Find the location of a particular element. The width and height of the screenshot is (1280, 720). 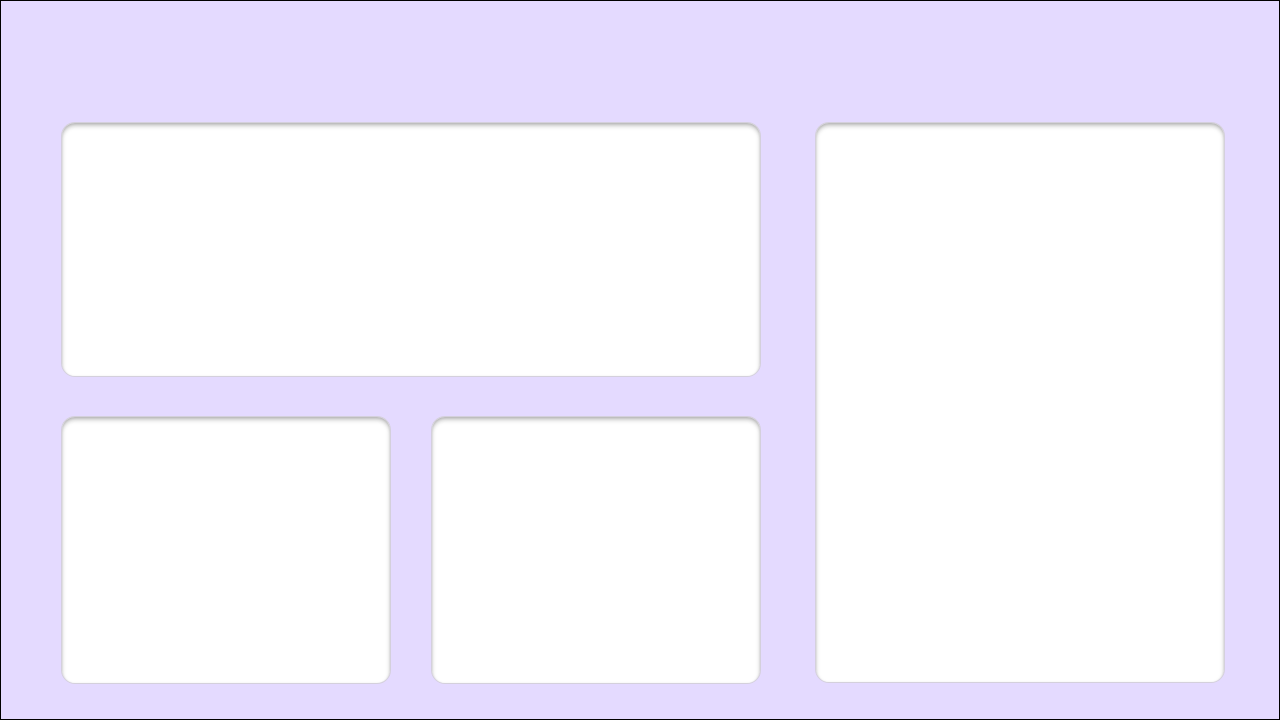

panel-bottom-left is located at coordinates (226, 550).